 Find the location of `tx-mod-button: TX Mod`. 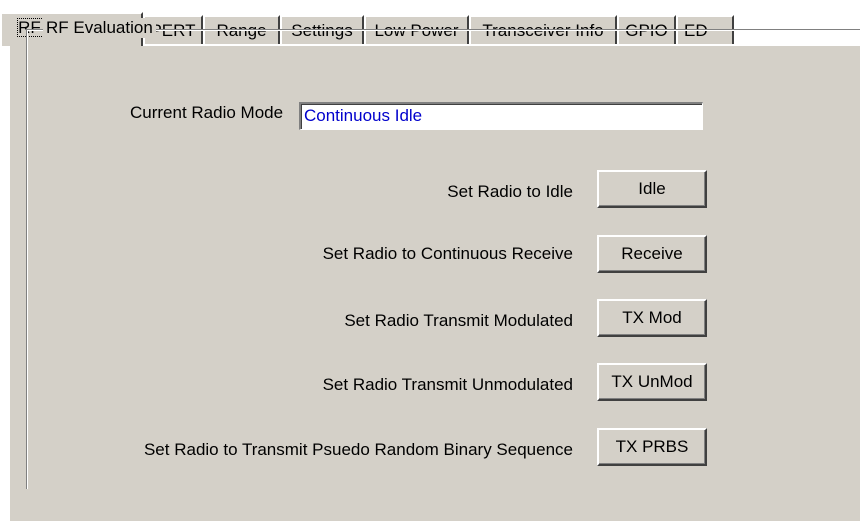

tx-mod-button: TX Mod is located at coordinates (652, 318).